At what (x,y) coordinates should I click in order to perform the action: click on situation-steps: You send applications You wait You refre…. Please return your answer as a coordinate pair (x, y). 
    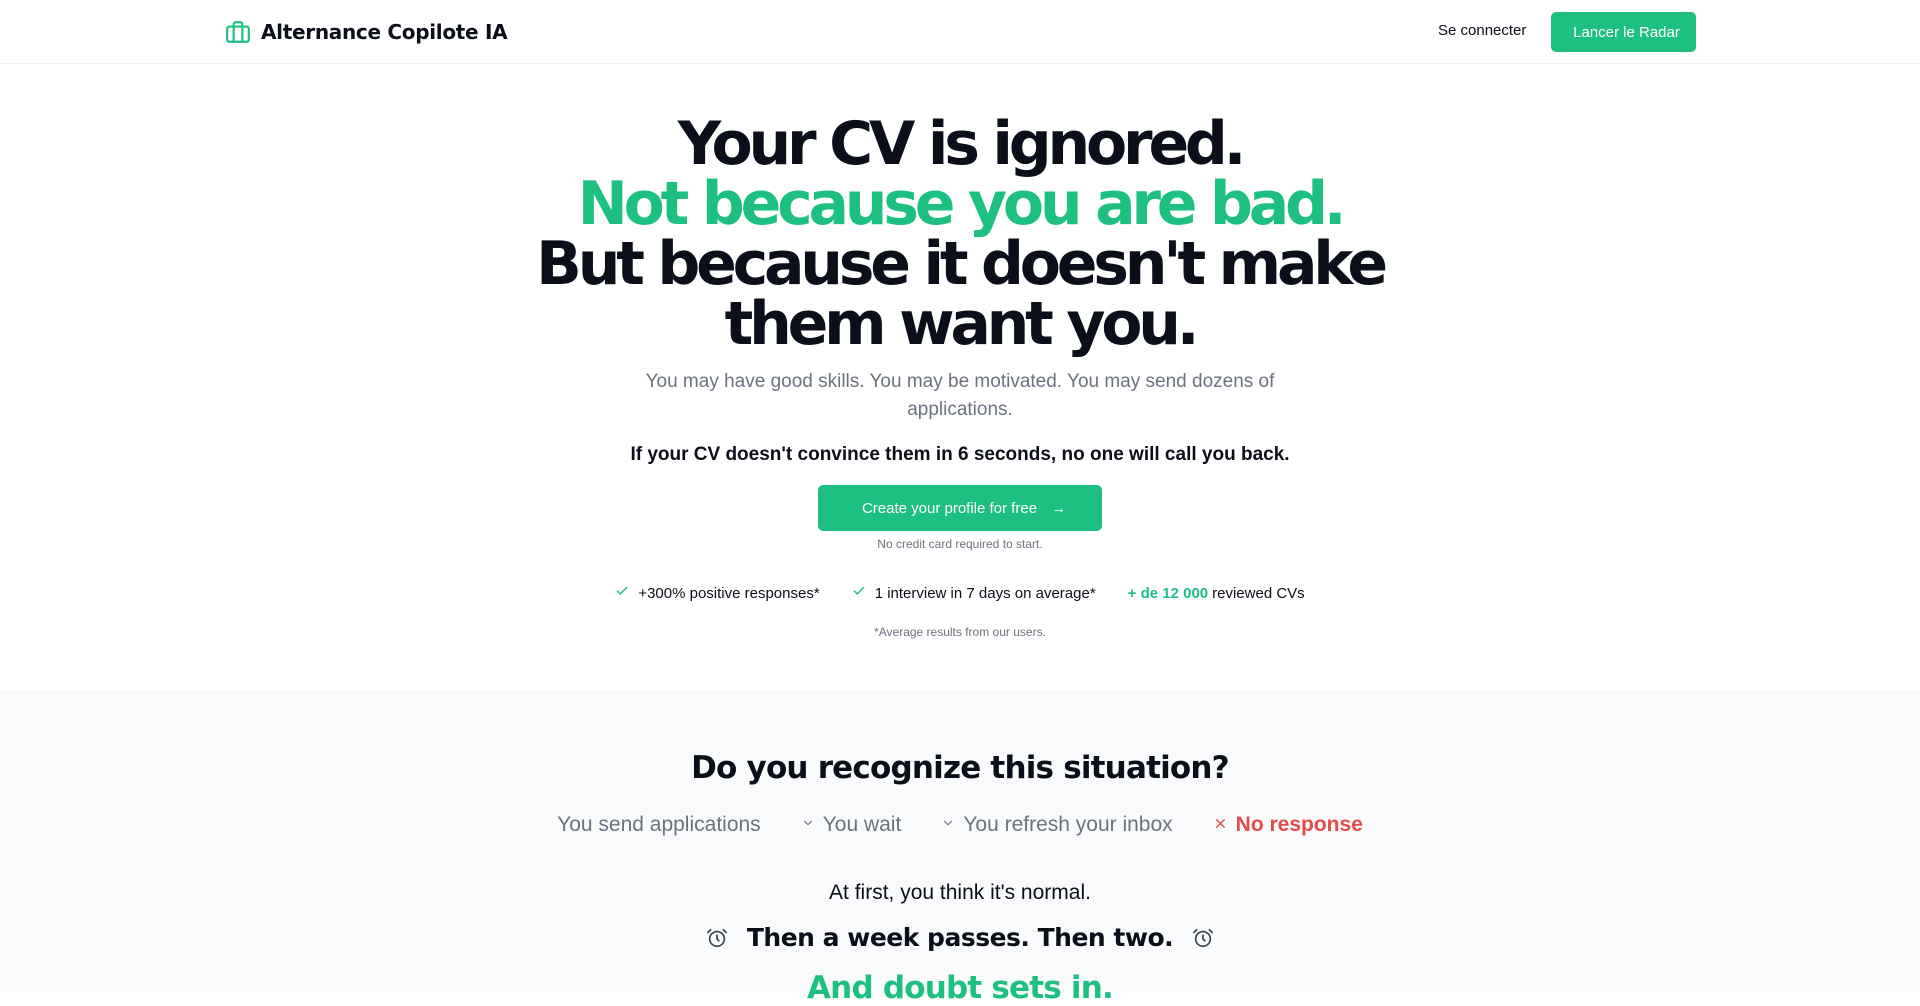
    Looking at the image, I should click on (960, 825).